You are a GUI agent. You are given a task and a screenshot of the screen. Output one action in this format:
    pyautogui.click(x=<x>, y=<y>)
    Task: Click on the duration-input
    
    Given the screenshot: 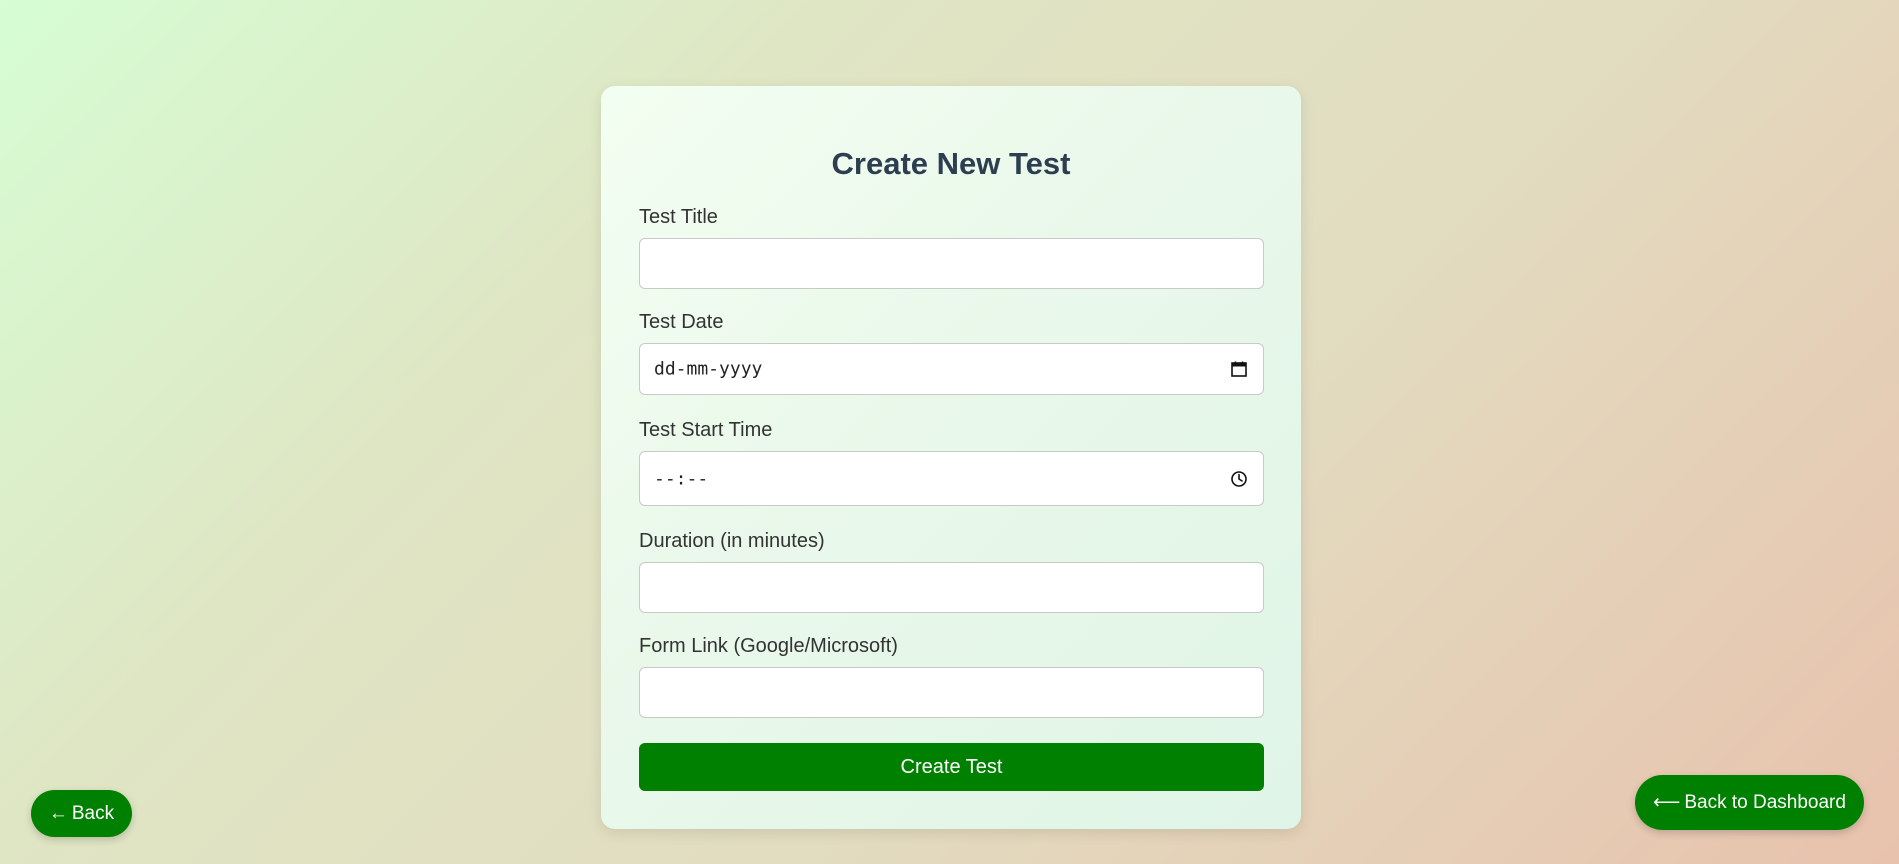 What is the action you would take?
    pyautogui.click(x=951, y=587)
    